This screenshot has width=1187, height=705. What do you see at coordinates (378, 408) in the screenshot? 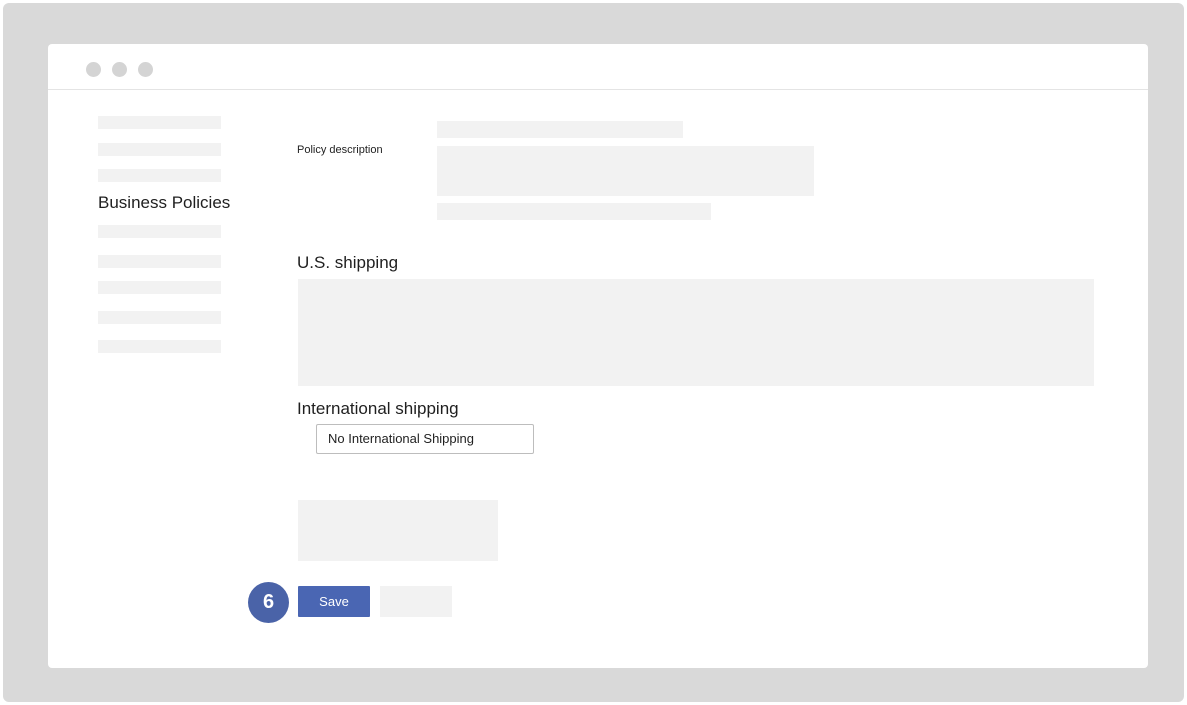
I see `international-shipping-heading: International shipping` at bounding box center [378, 408].